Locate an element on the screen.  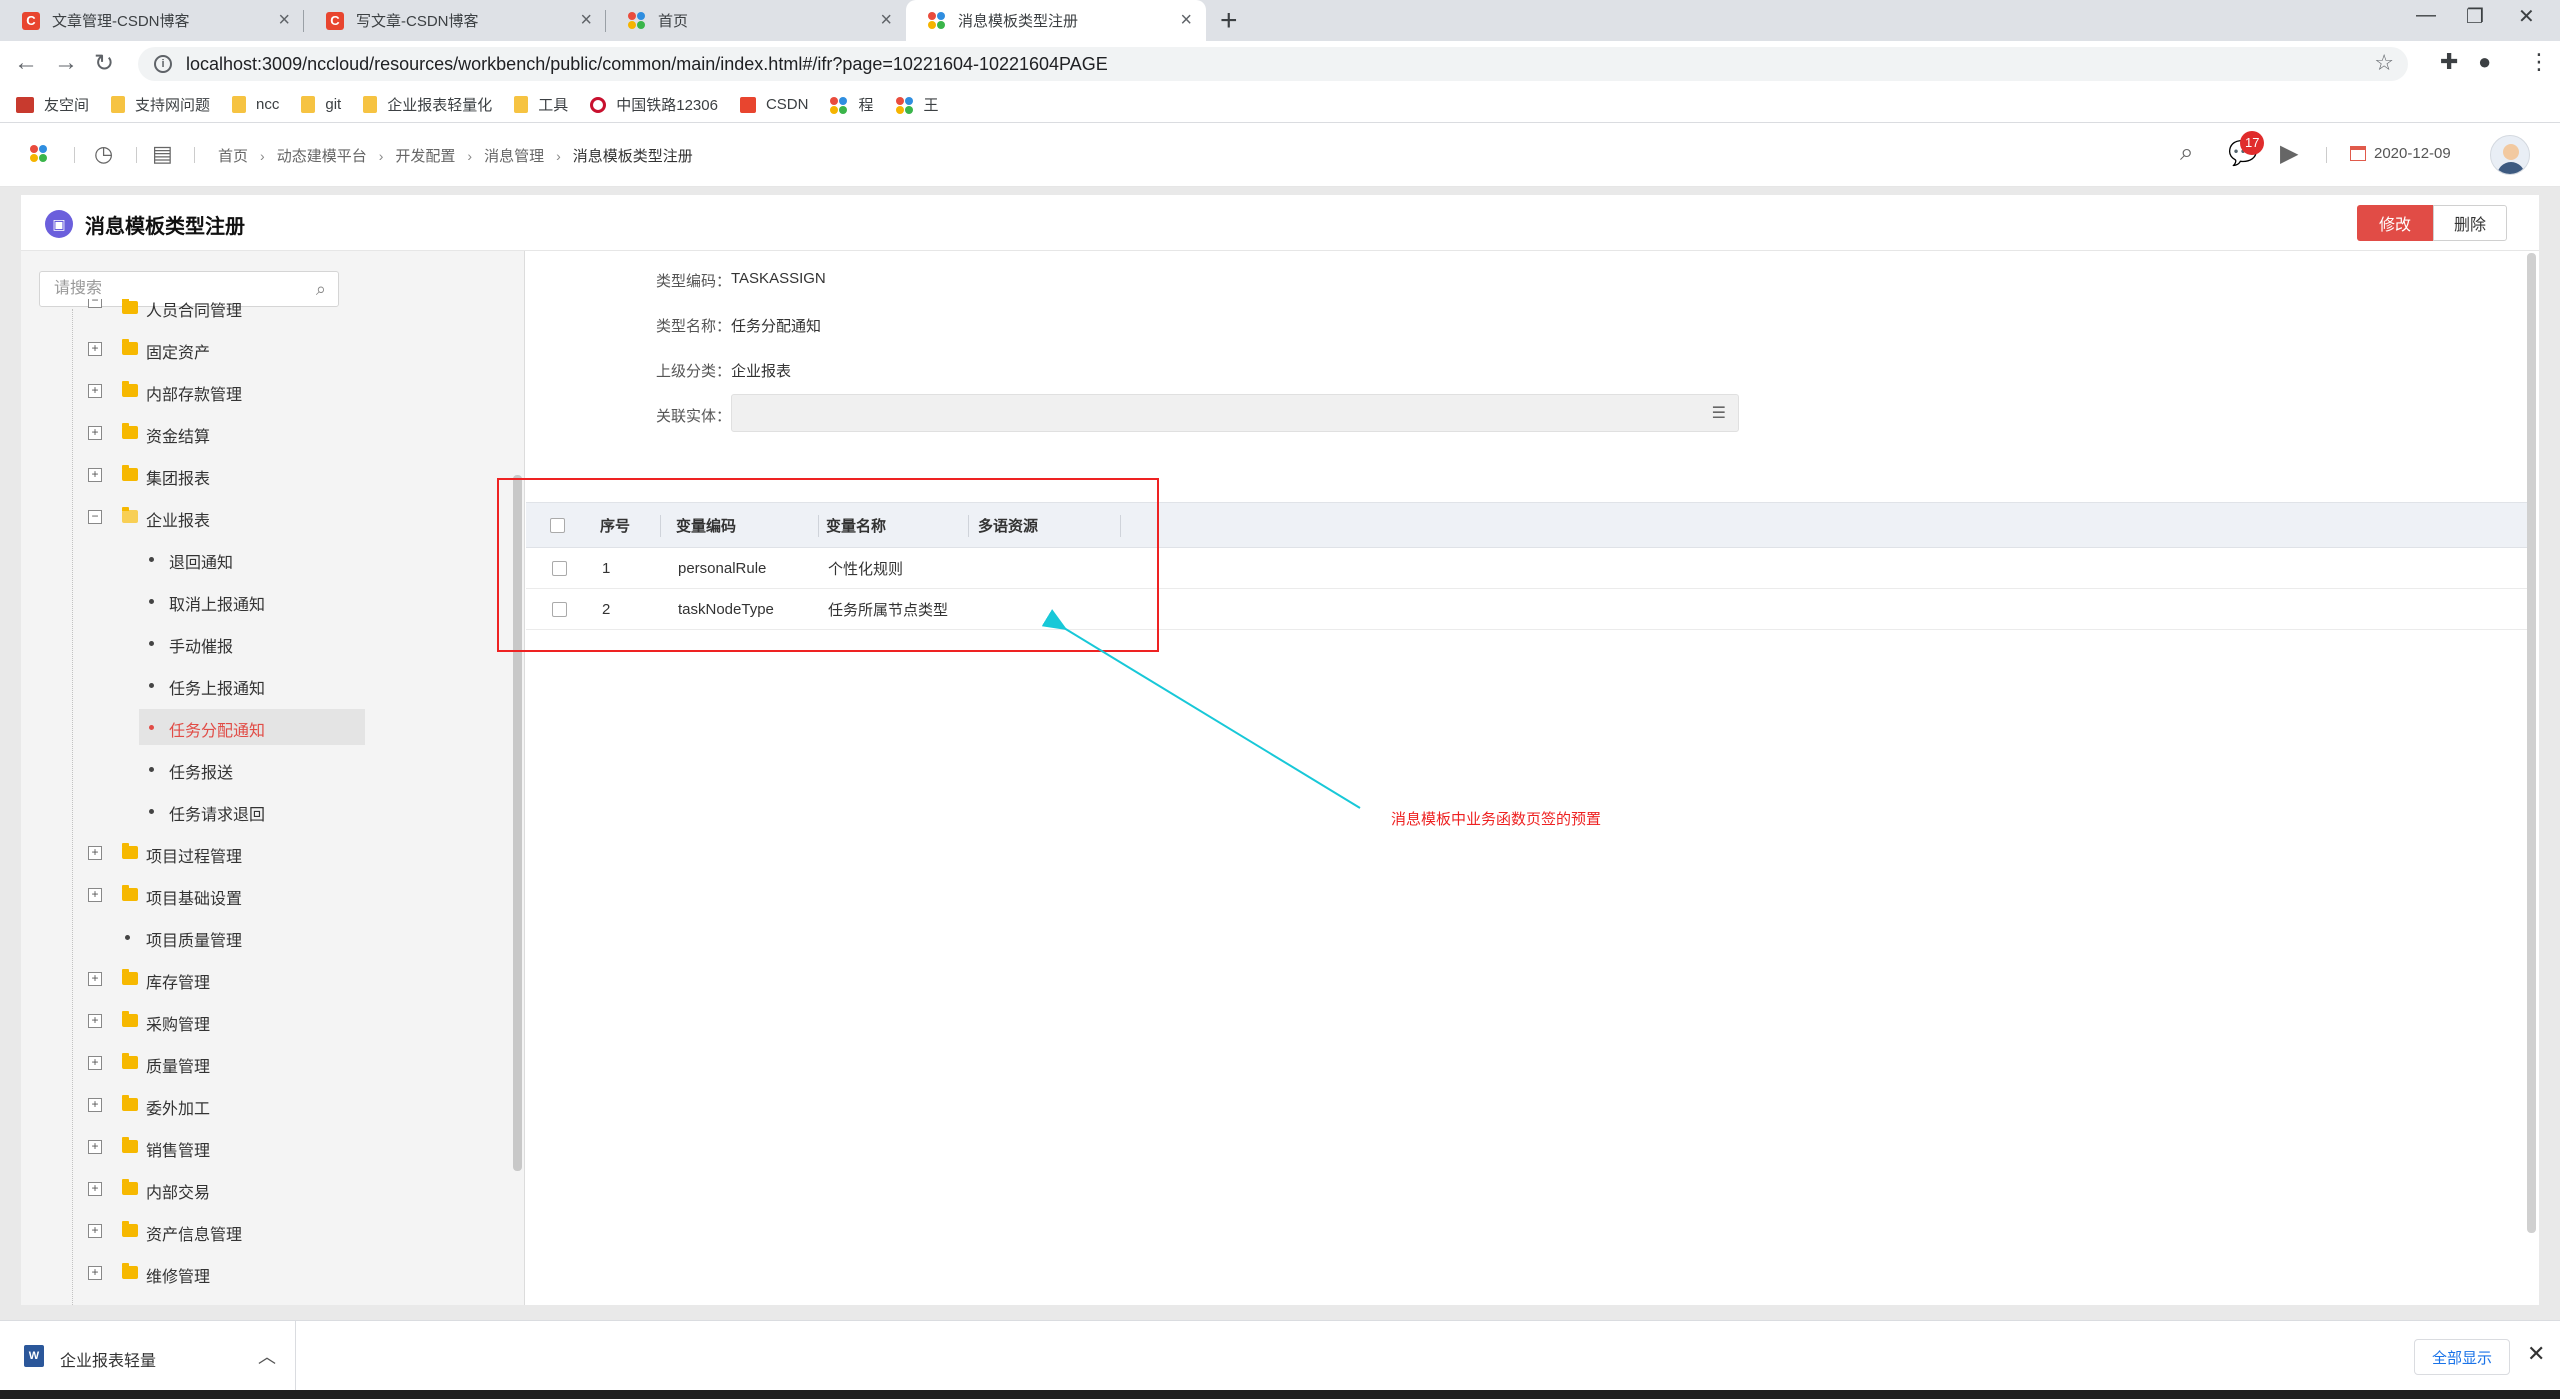
bookmark-item: 企业报表轻量化 is located at coordinates (427, 104).